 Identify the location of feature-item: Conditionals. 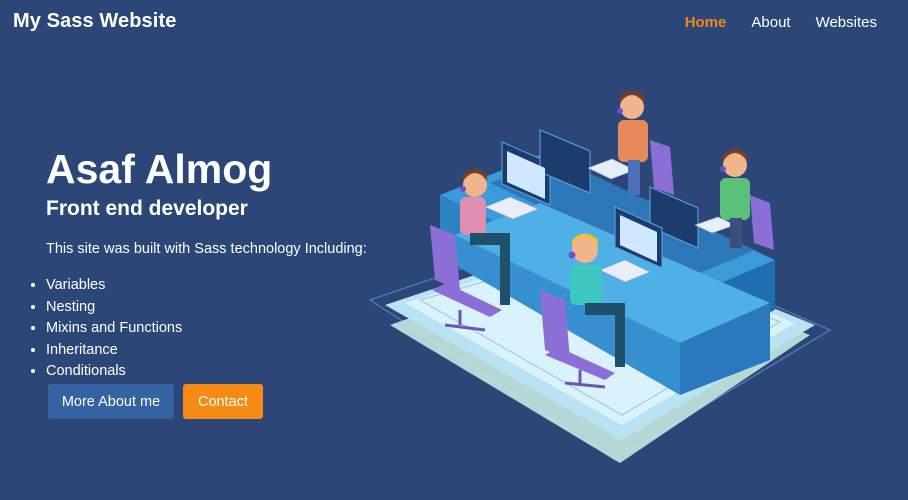
(114, 372).